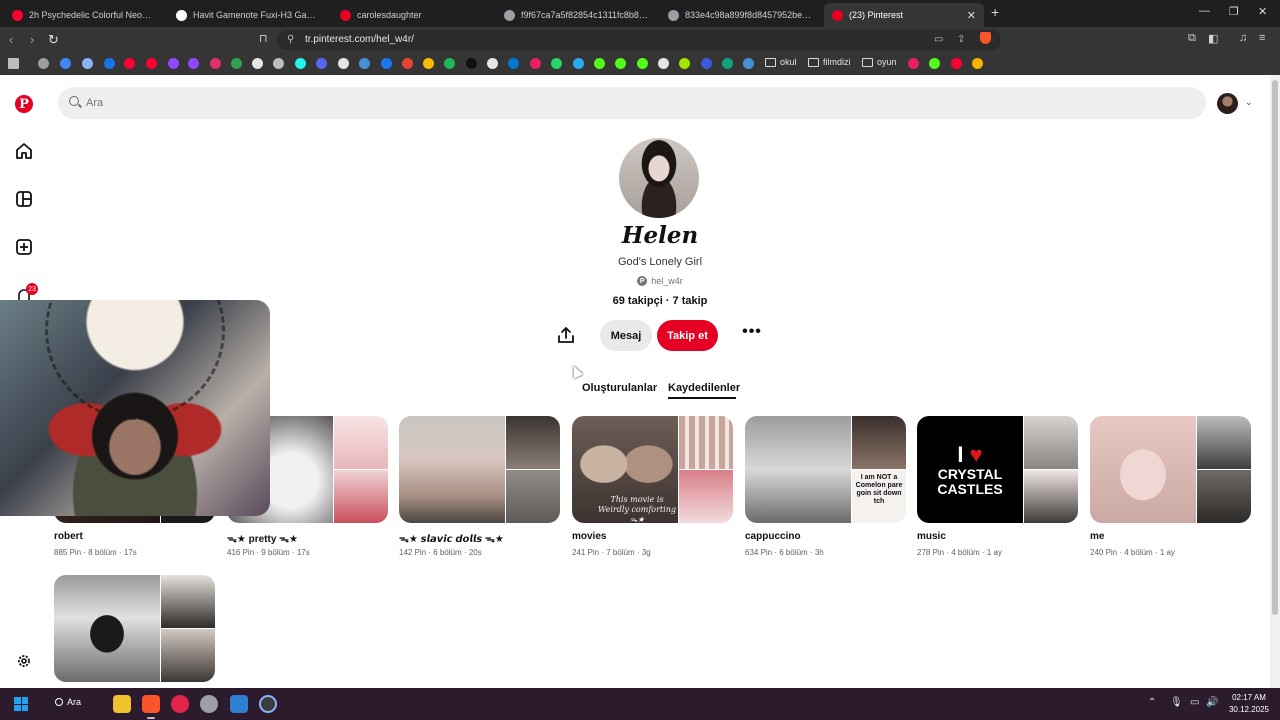 Image resolution: width=1280 pixels, height=720 pixels. I want to click on app-icon, so click(209, 704).